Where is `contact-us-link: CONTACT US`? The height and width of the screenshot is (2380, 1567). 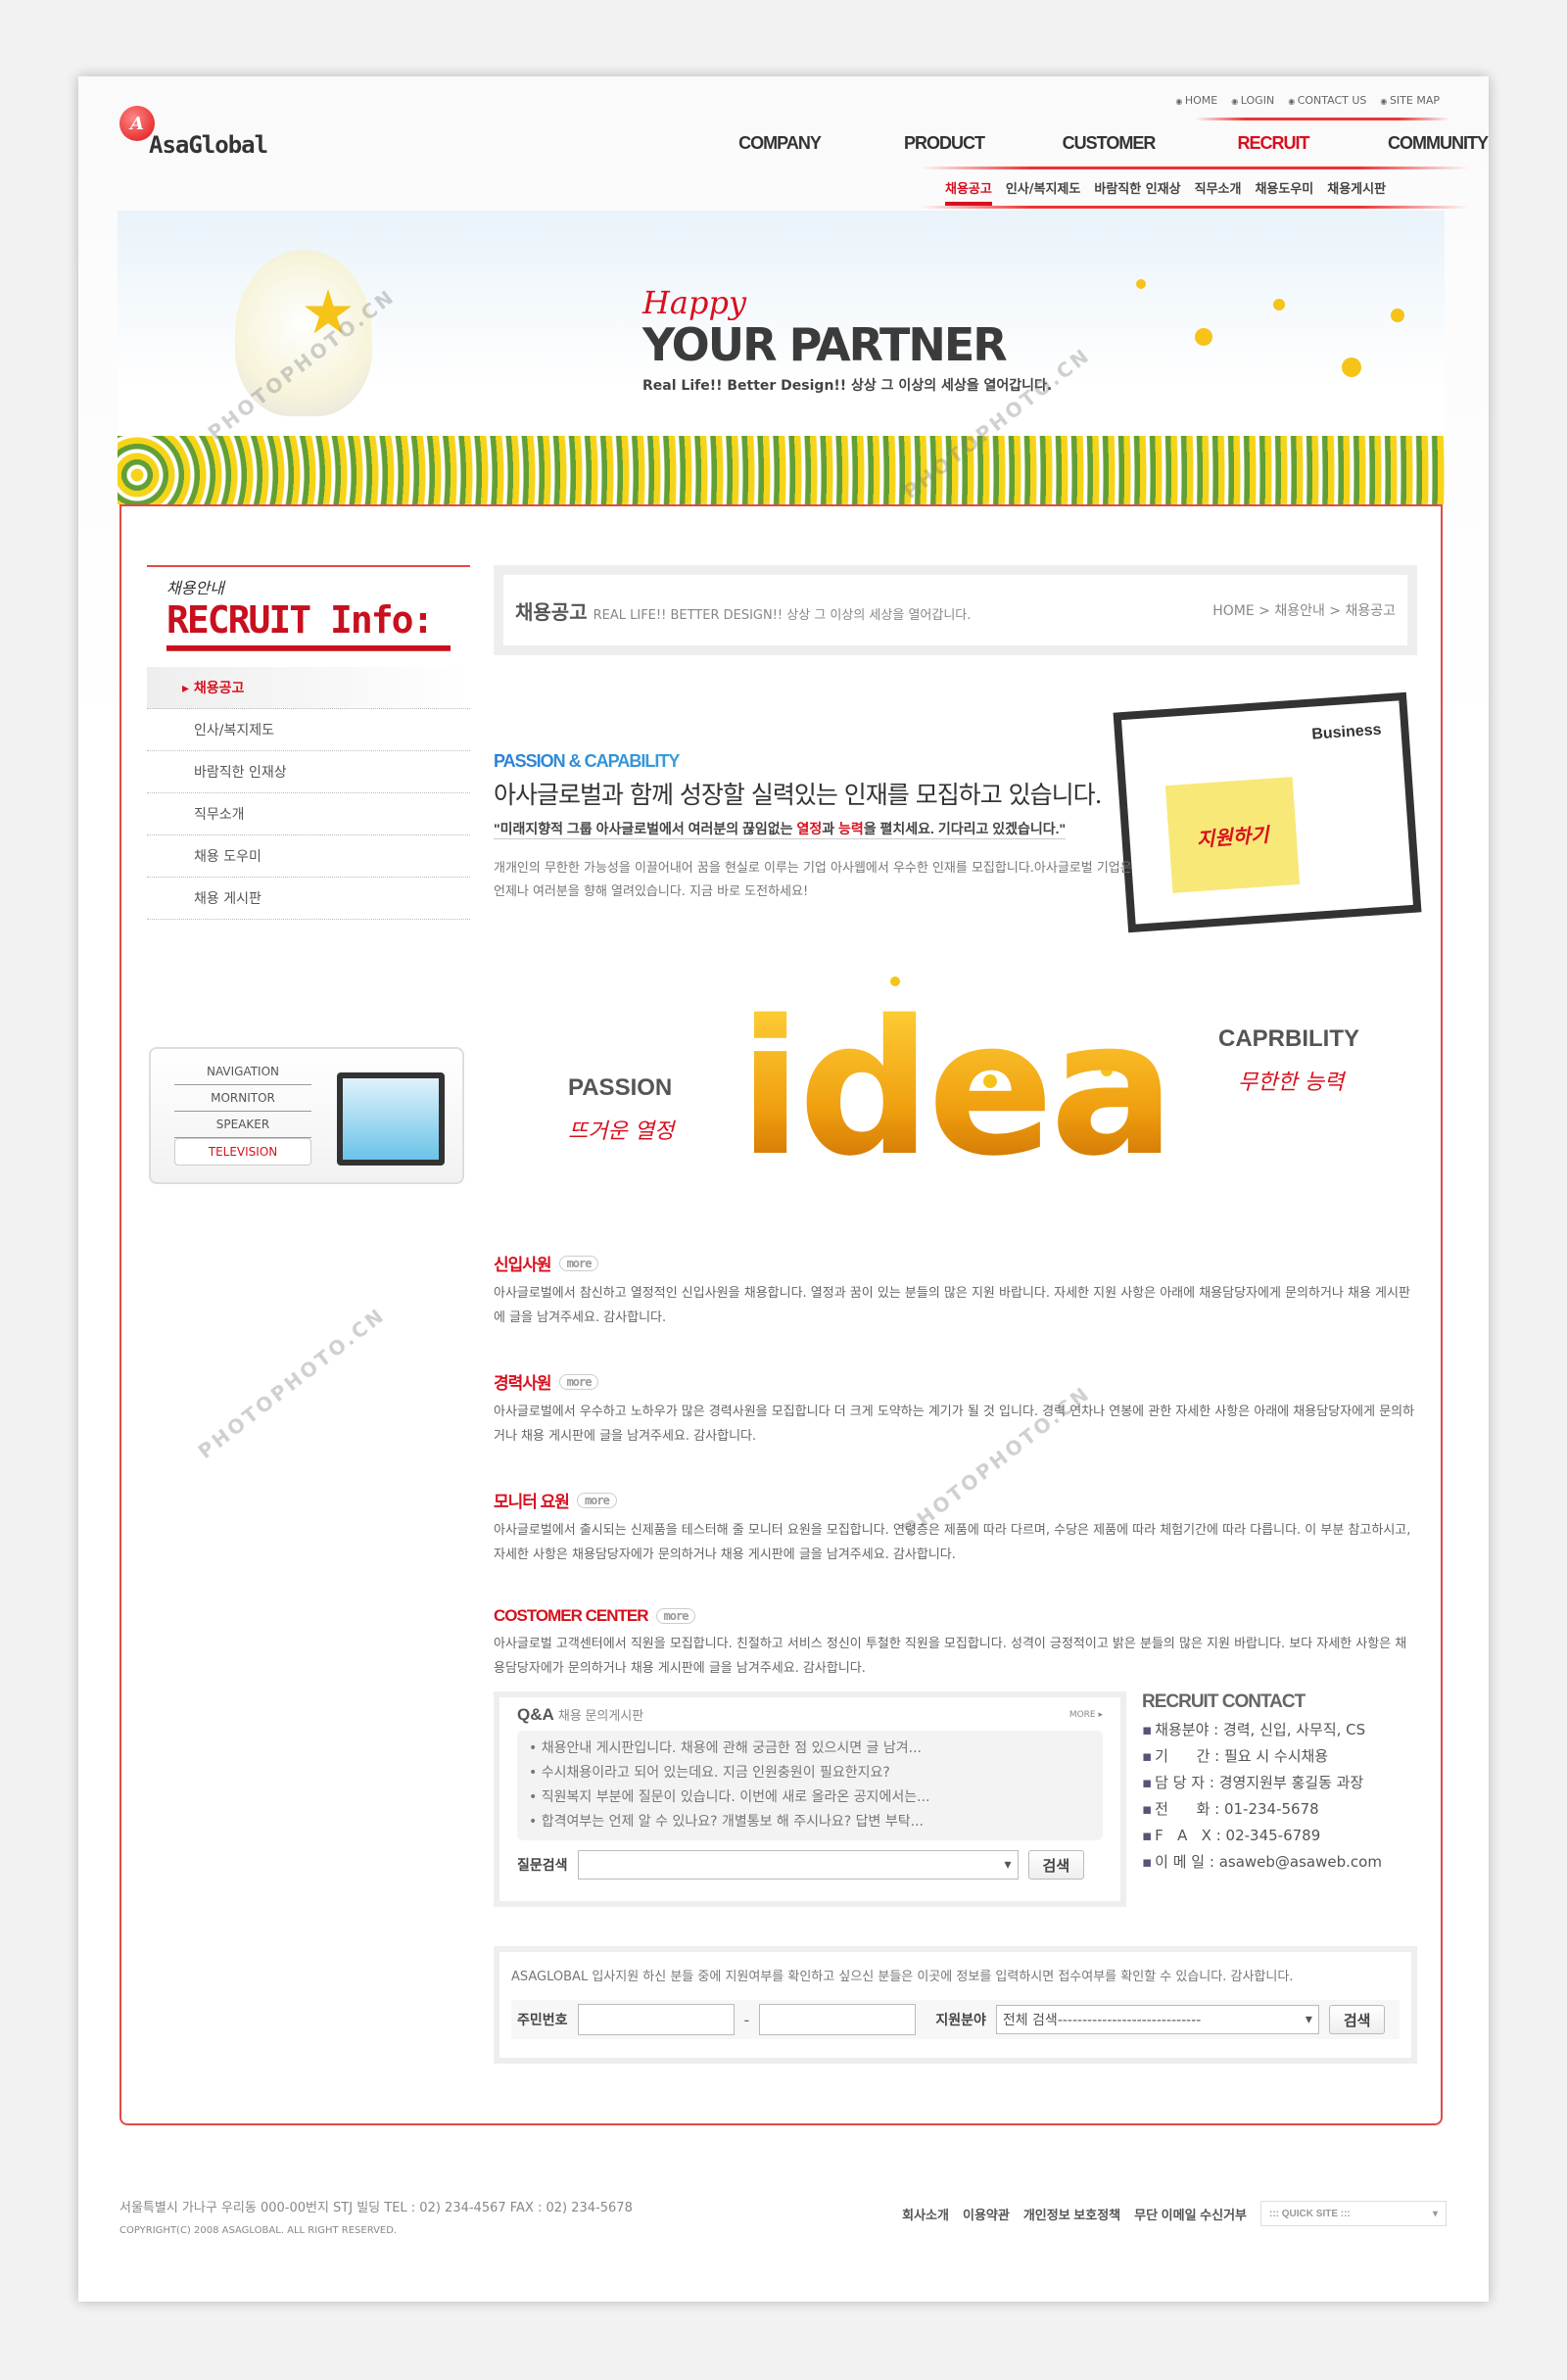
contact-us-link: CONTACT US is located at coordinates (1327, 100).